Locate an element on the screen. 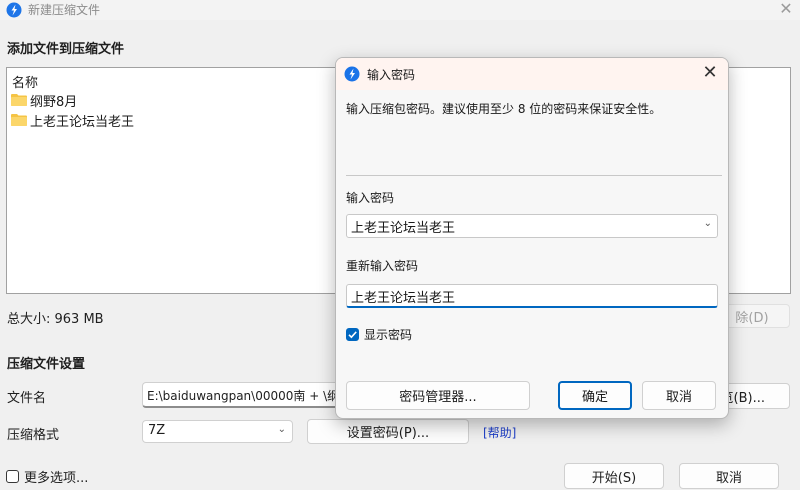 The image size is (800, 490). password-hint: 输入压缩包密码。建议使用至少 8 位的密码来保证安全性。 is located at coordinates (504, 109).